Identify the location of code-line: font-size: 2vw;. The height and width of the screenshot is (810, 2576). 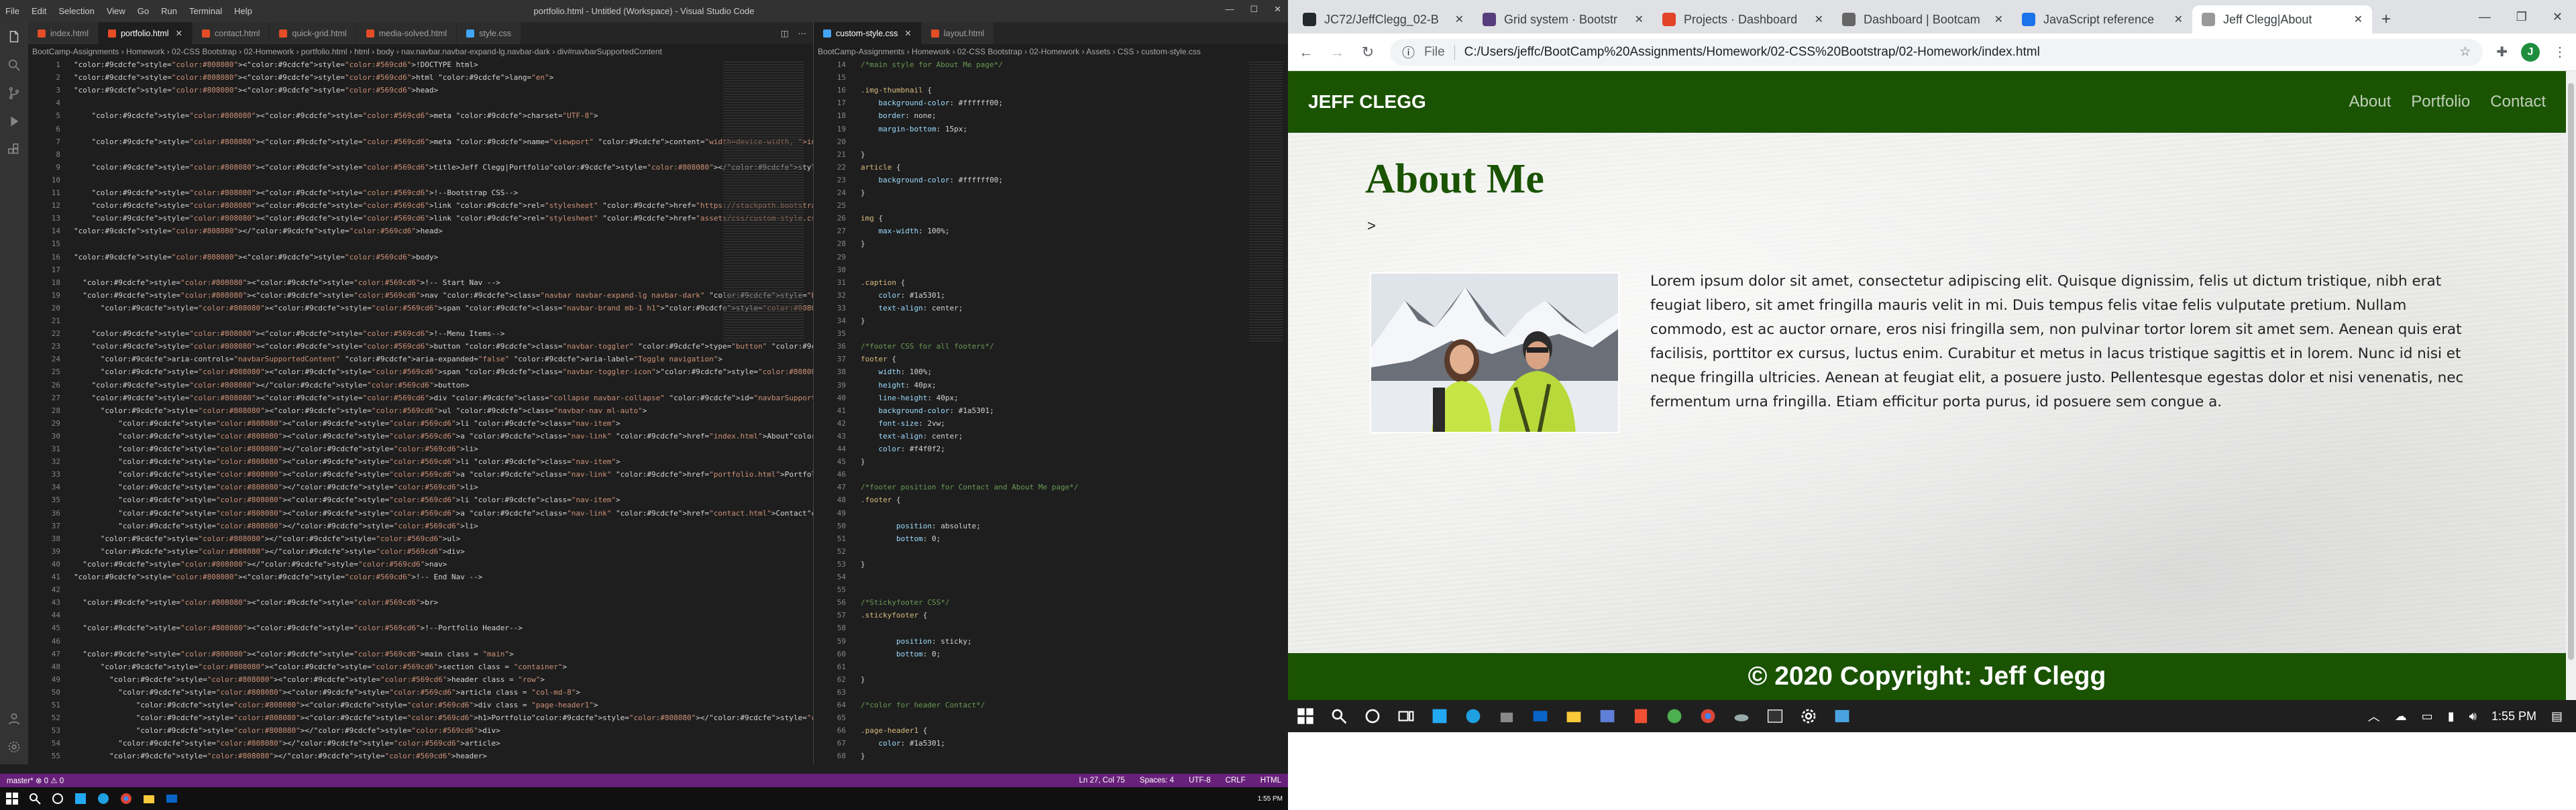
(903, 424).